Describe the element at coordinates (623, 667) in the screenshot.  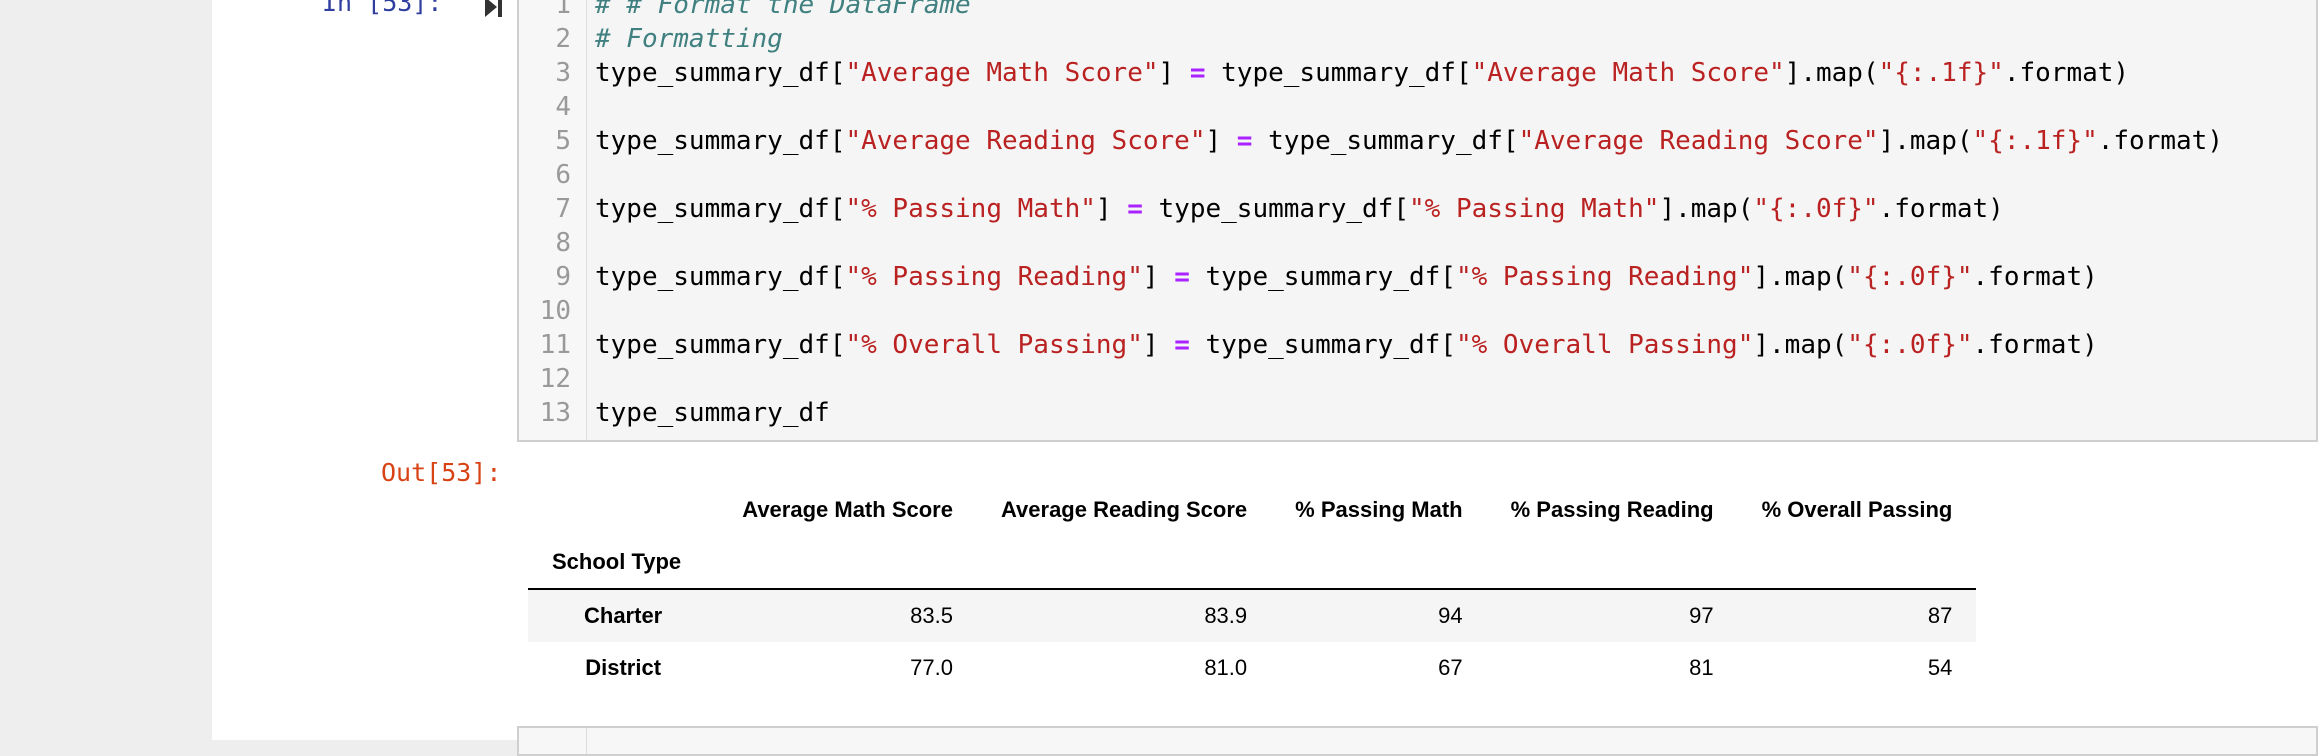
I see `row-label: District` at that location.